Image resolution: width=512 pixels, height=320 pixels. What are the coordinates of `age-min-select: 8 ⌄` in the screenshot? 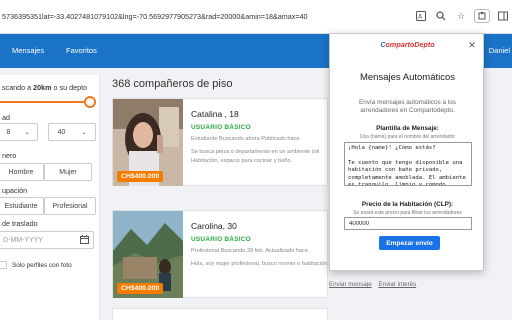 It's located at (19, 132).